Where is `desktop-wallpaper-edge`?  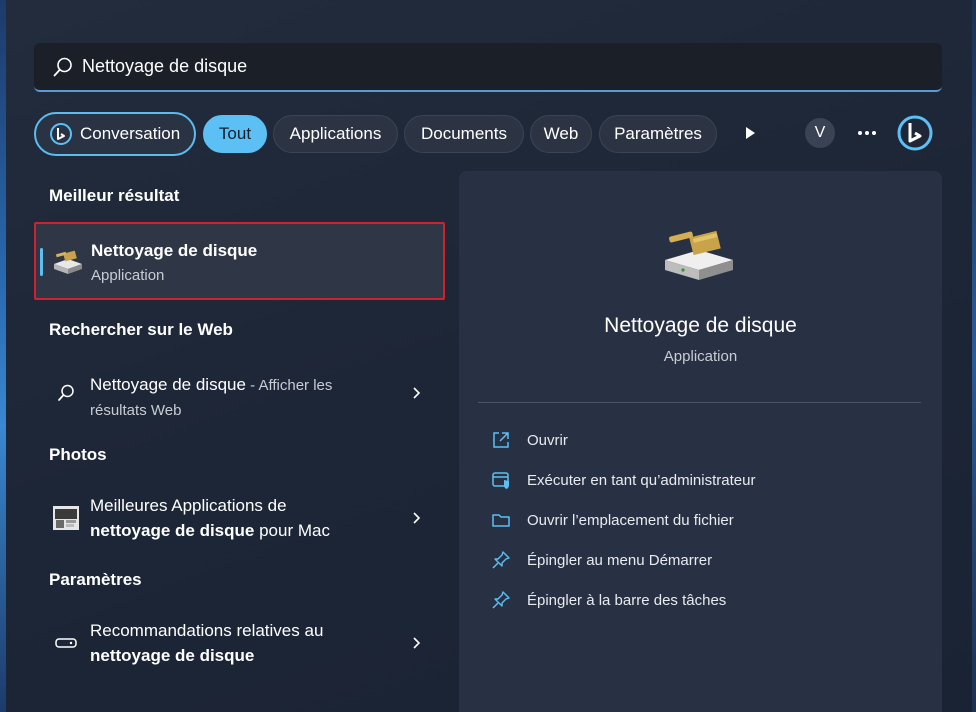 desktop-wallpaper-edge is located at coordinates (3, 356).